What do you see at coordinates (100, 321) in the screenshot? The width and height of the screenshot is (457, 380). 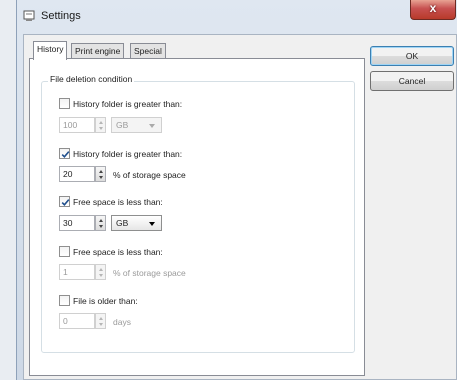 I see `file-age-spinner` at bounding box center [100, 321].